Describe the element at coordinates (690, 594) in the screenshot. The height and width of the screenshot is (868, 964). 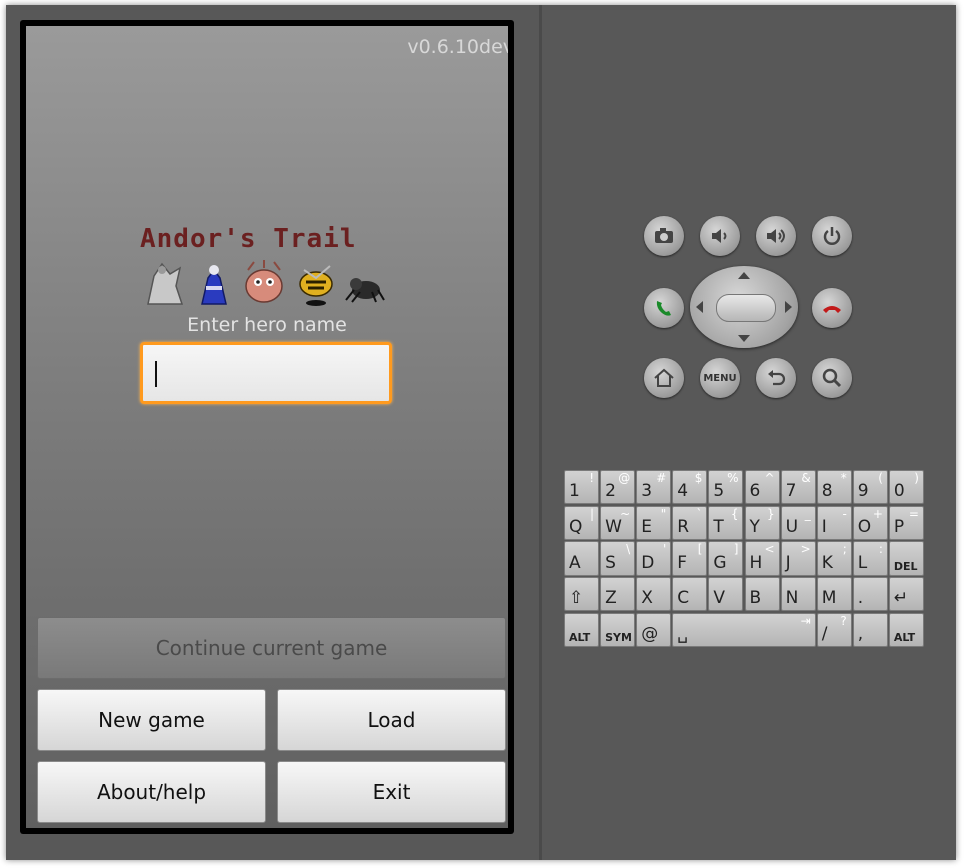
I see `key-c: C` at that location.